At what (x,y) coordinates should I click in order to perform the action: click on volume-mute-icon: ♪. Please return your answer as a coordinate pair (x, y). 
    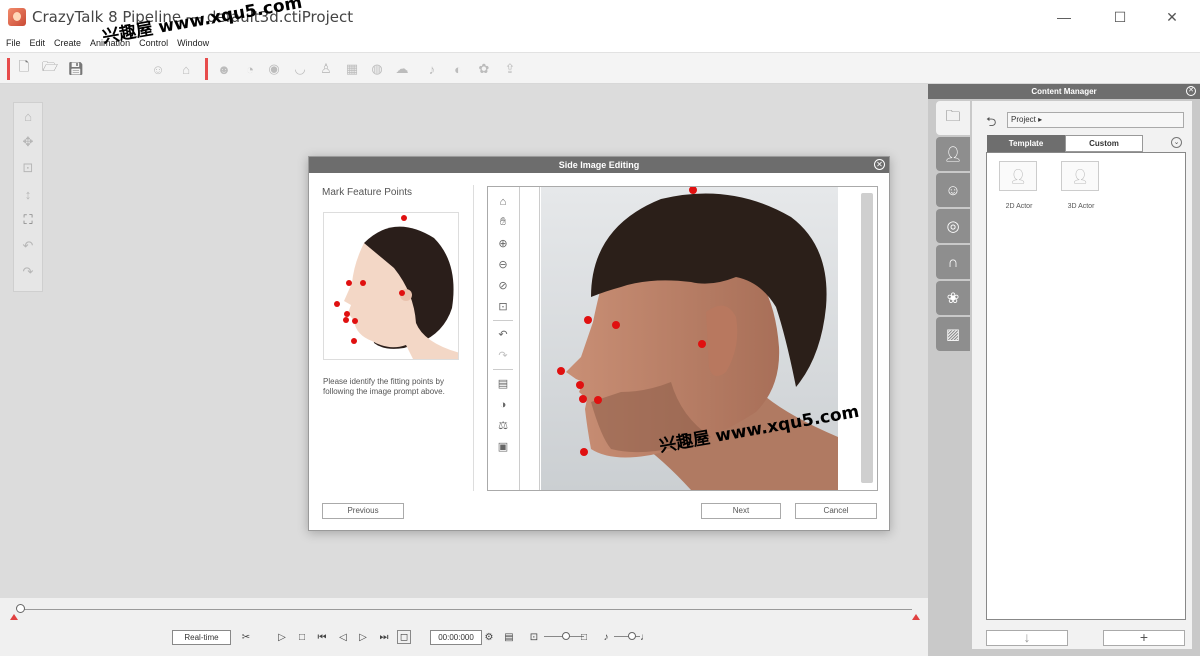
    Looking at the image, I should click on (606, 637).